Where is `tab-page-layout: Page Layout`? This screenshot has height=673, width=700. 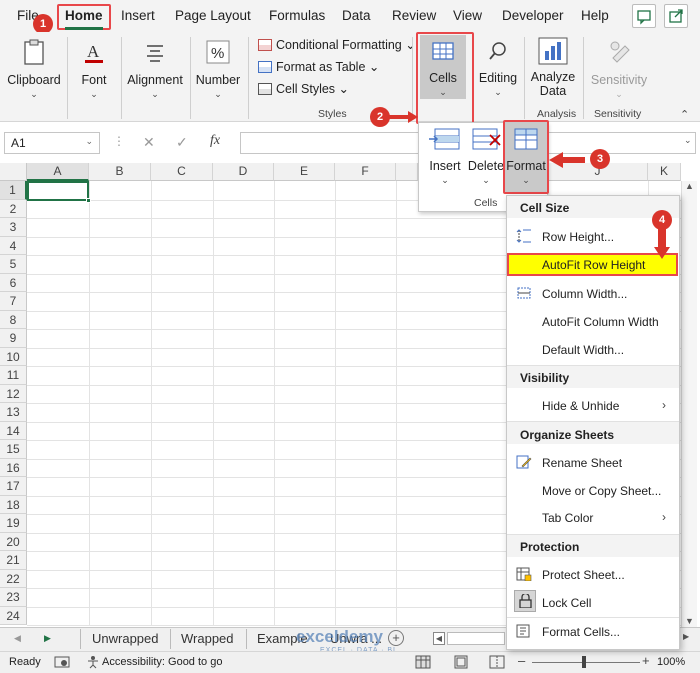
tab-page-layout: Page Layout is located at coordinates (213, 15).